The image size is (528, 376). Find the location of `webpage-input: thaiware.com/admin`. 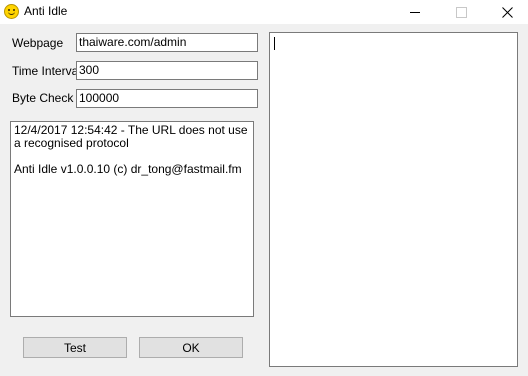

webpage-input: thaiware.com/admin is located at coordinates (167, 42).